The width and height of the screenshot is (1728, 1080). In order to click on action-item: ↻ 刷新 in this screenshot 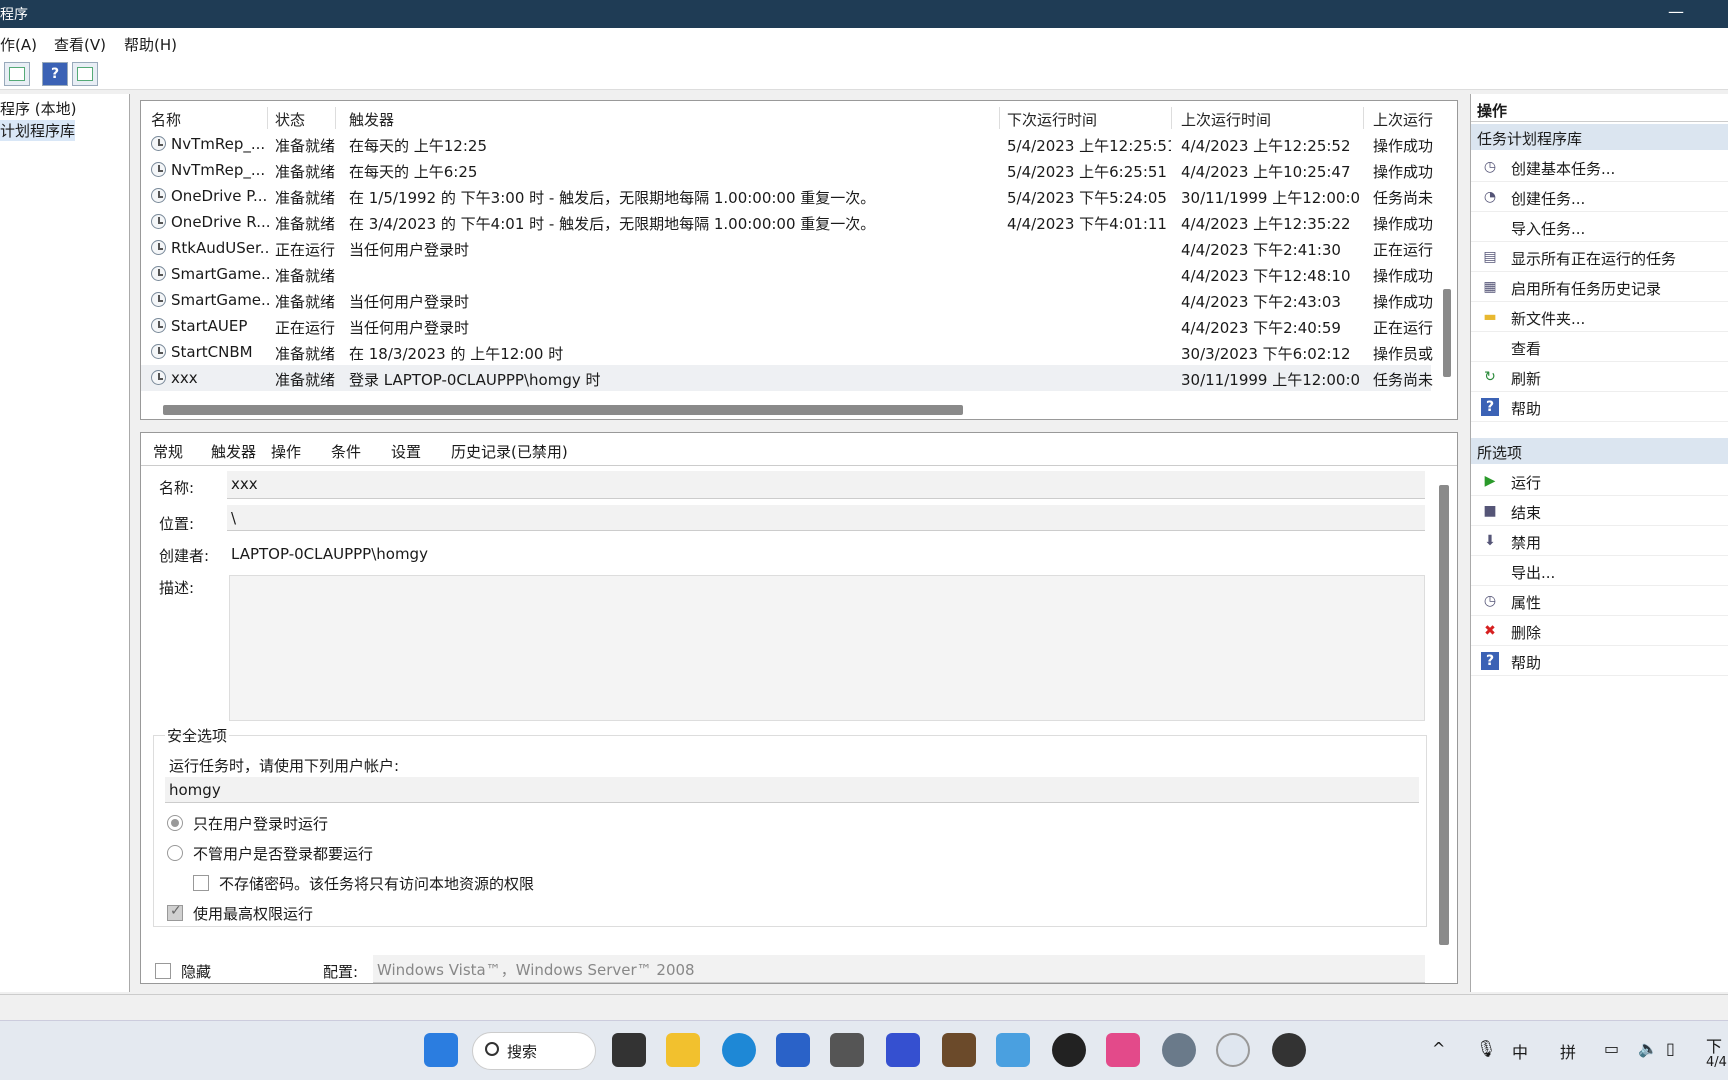, I will do `click(1599, 377)`.